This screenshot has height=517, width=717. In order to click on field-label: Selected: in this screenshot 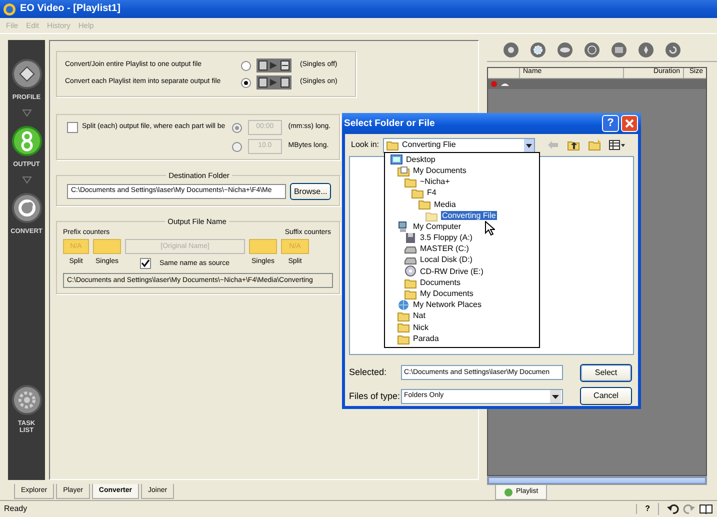, I will do `click(368, 372)`.